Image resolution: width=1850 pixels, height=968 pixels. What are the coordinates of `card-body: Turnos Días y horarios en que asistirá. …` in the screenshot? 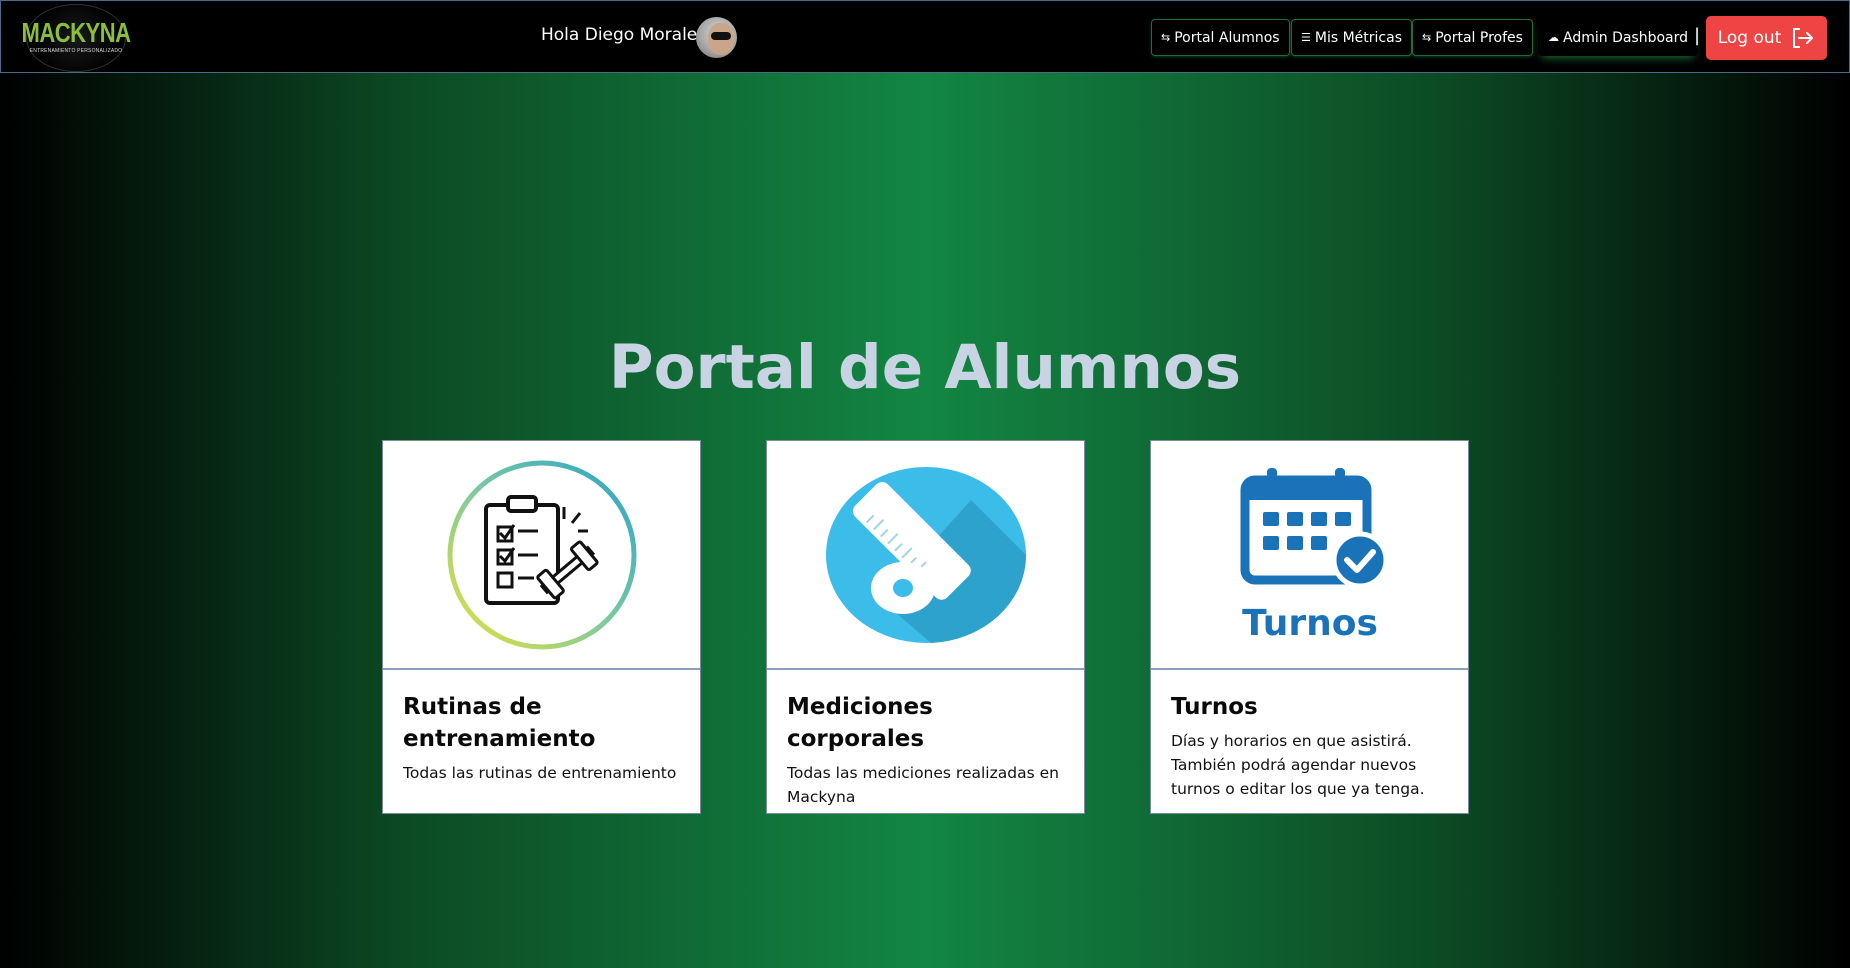 It's located at (1309, 735).